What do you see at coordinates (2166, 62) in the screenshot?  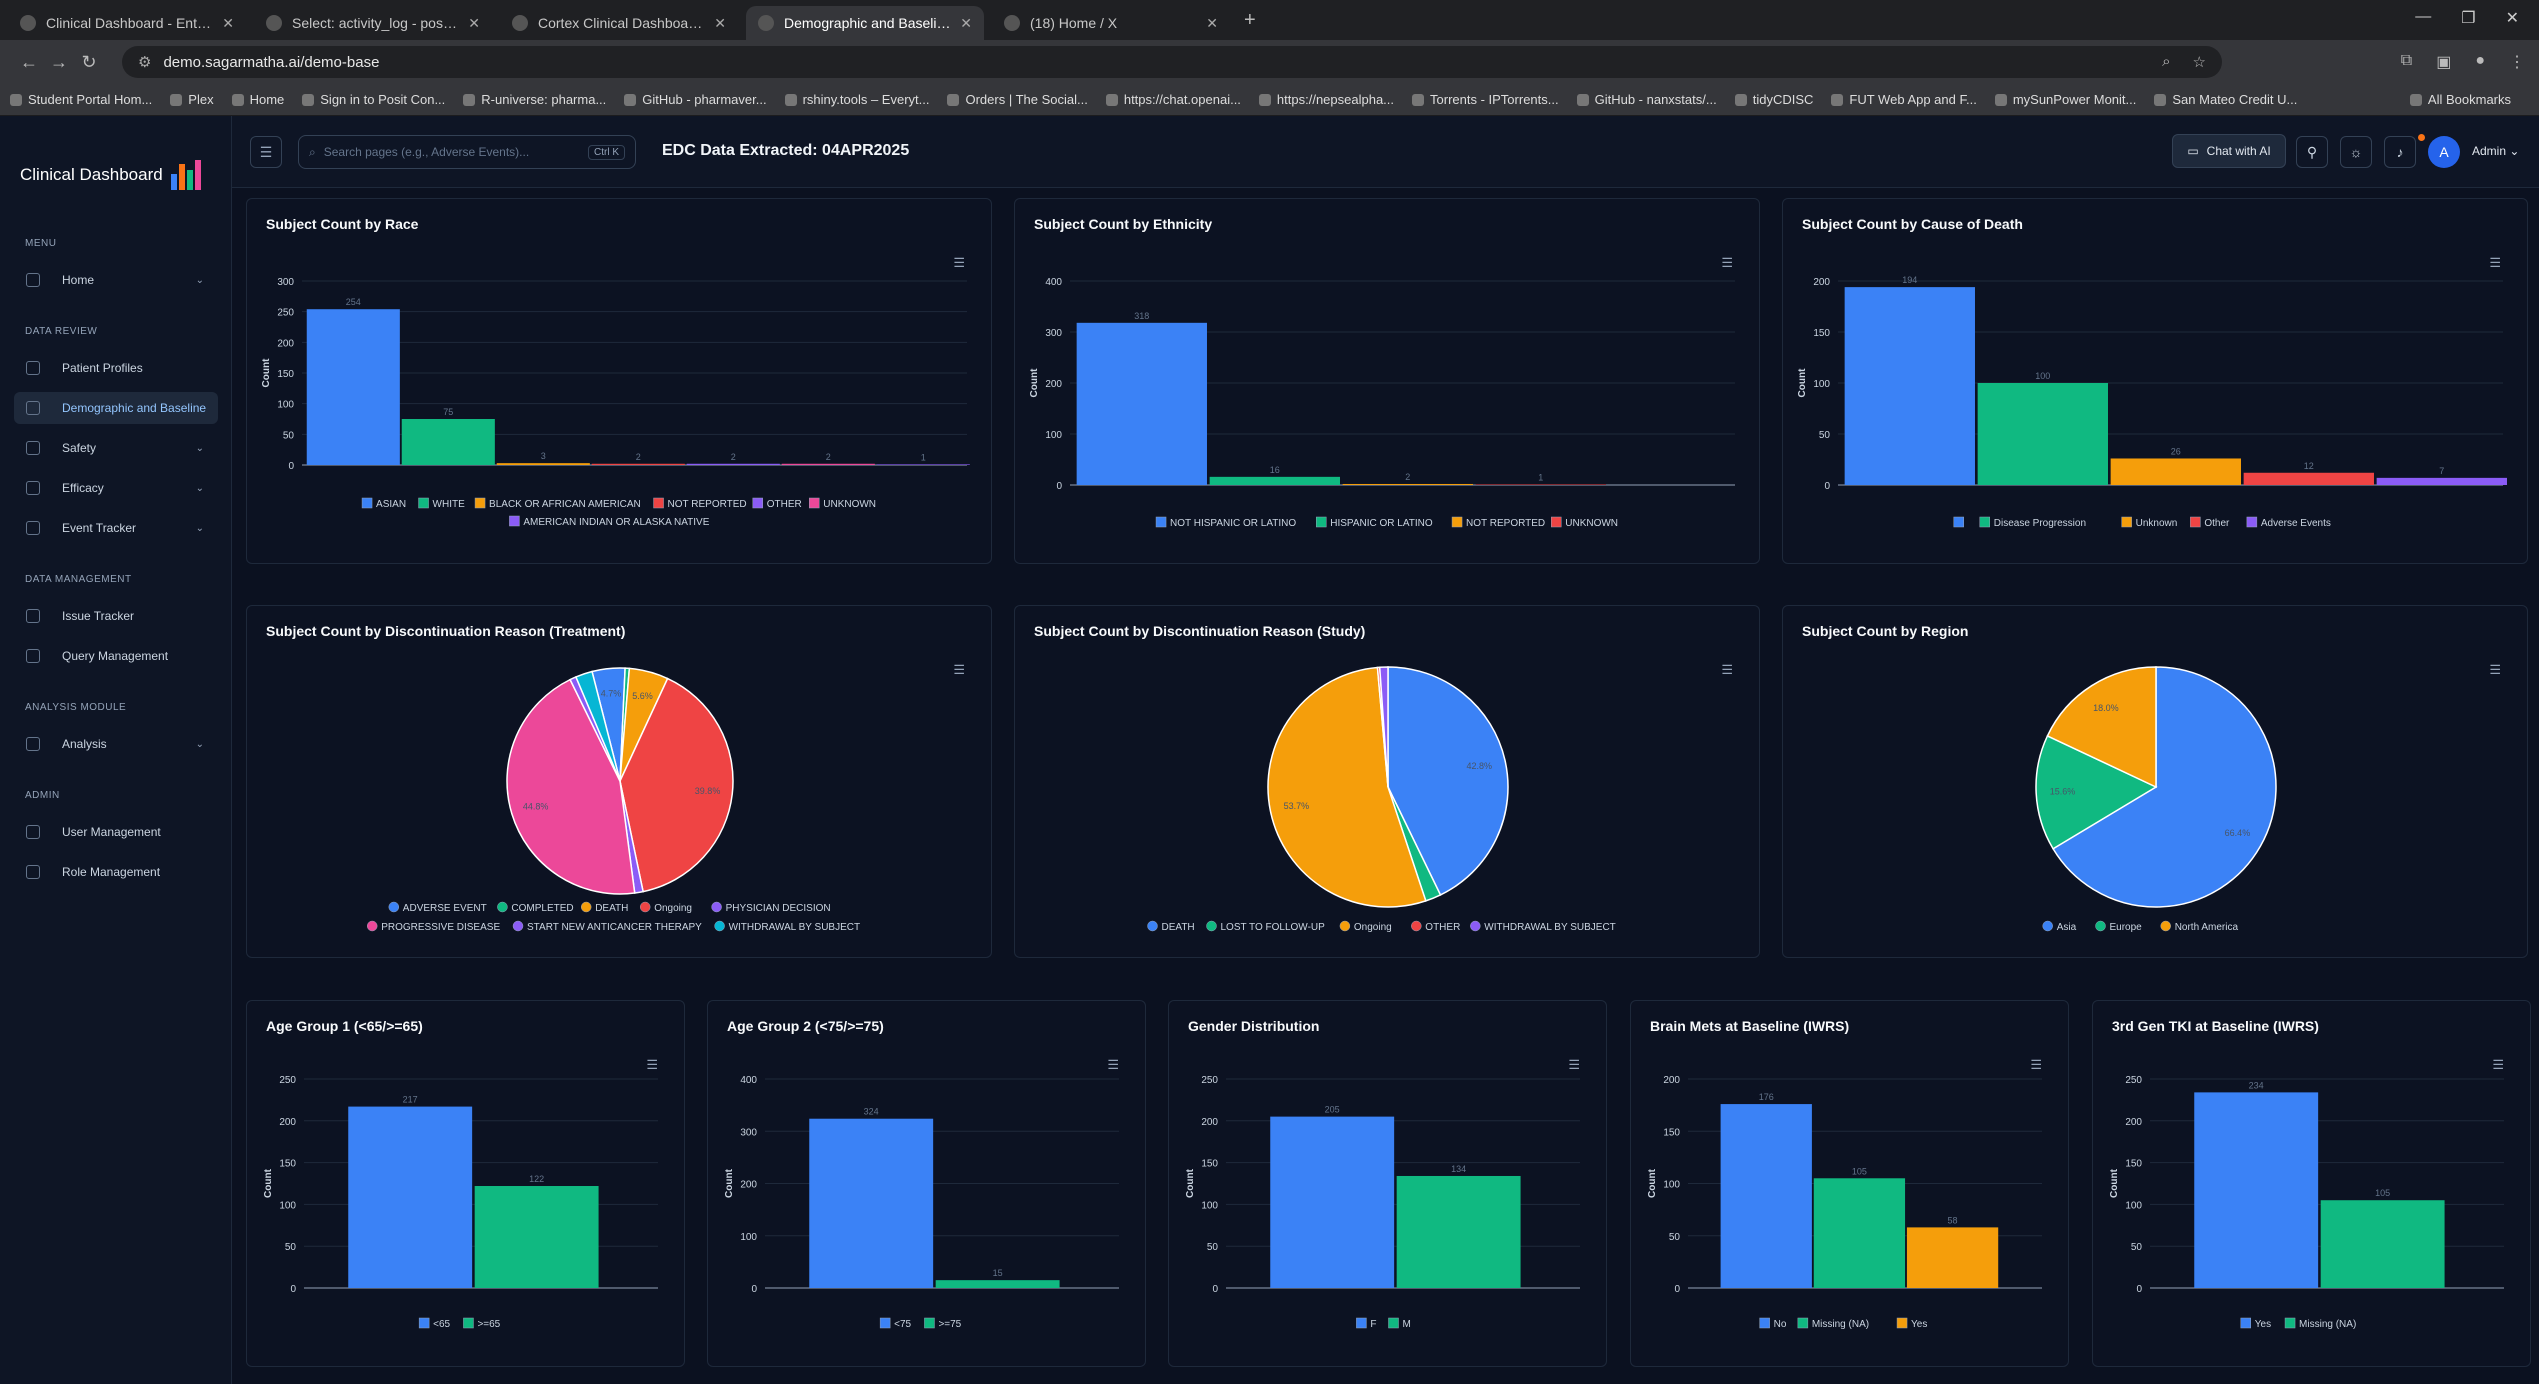 I see `zoom-icon: ⌕` at bounding box center [2166, 62].